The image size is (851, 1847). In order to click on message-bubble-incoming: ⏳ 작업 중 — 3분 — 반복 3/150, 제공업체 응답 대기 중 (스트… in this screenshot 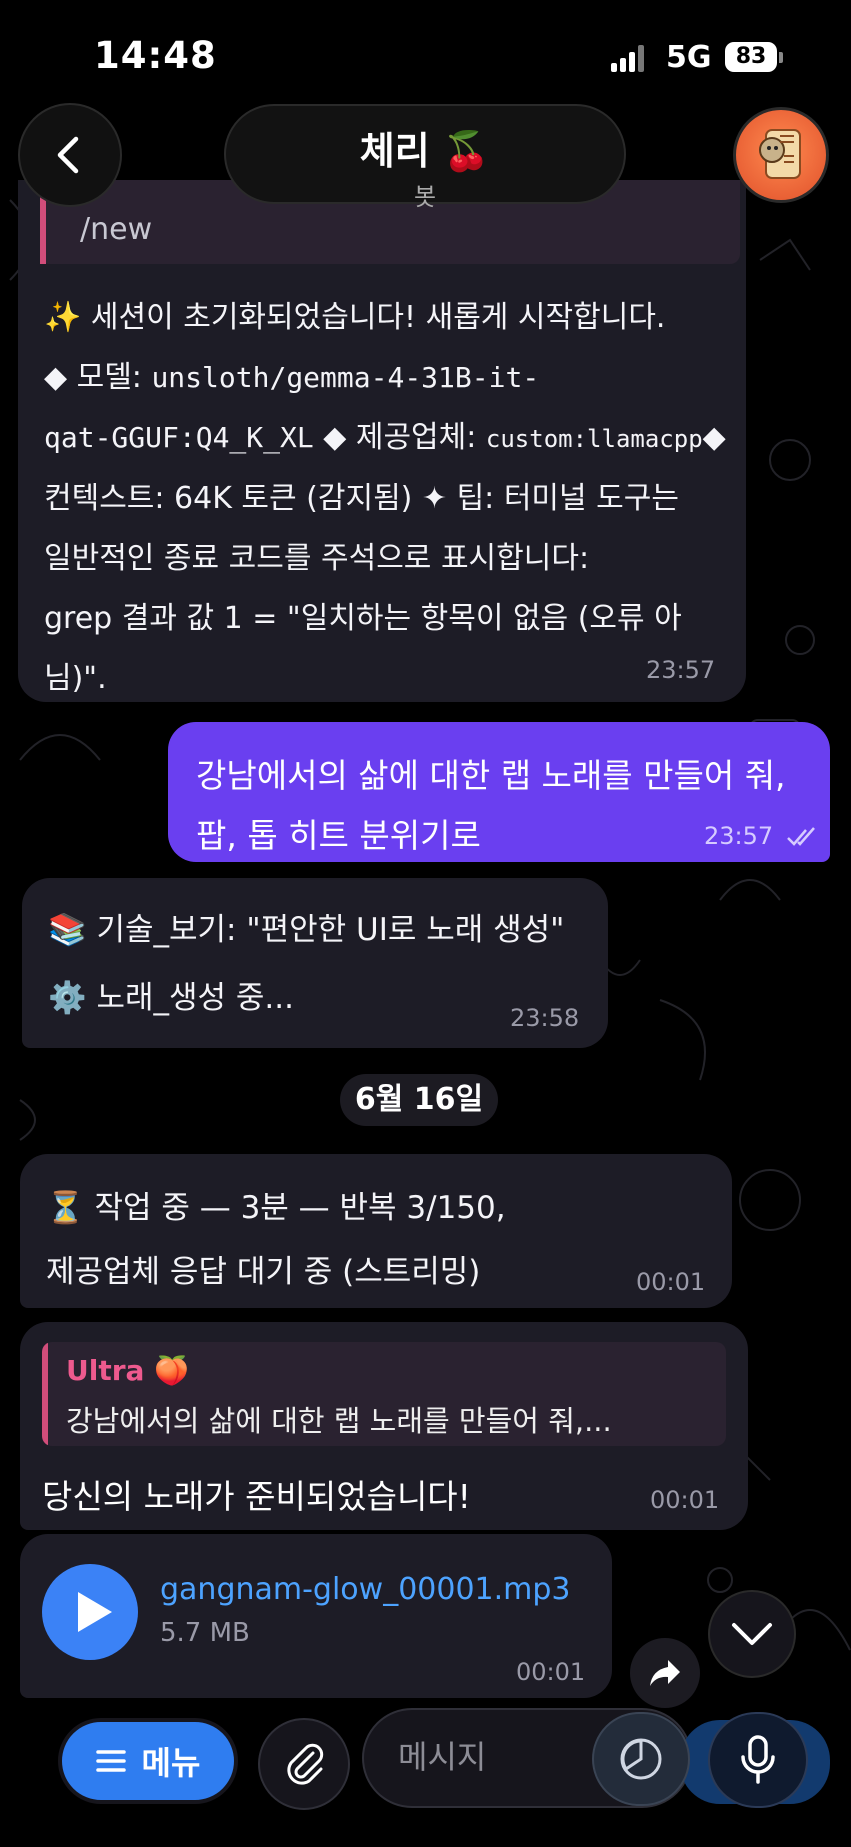, I will do `click(376, 1231)`.